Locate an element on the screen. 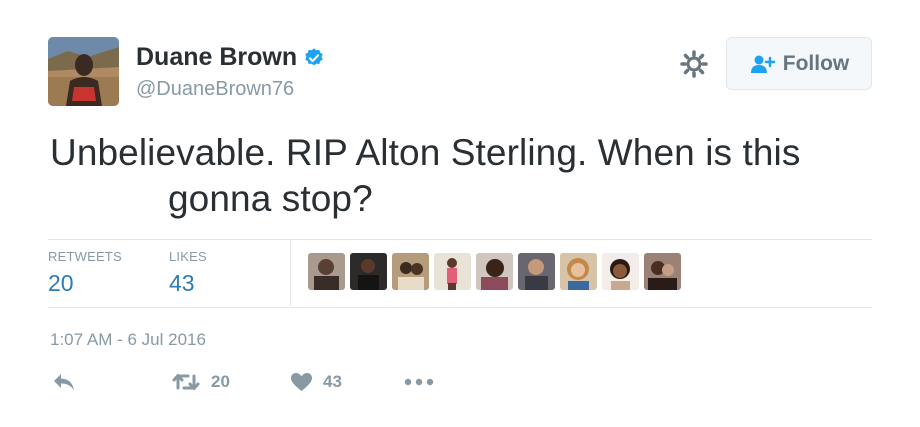  user-name-text: Duane Brown is located at coordinates (216, 57).